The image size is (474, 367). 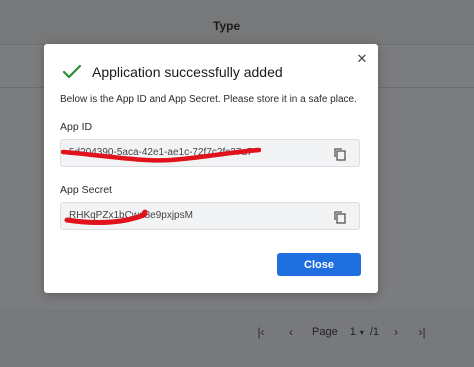 What do you see at coordinates (86, 190) in the screenshot?
I see `app-secret-label: App Secret` at bounding box center [86, 190].